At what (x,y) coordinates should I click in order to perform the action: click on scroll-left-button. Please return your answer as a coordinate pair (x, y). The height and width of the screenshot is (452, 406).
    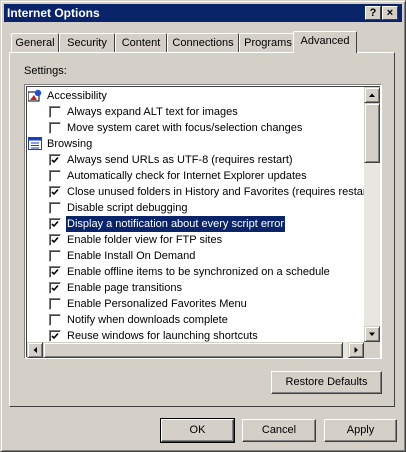
    Looking at the image, I should click on (35, 350).